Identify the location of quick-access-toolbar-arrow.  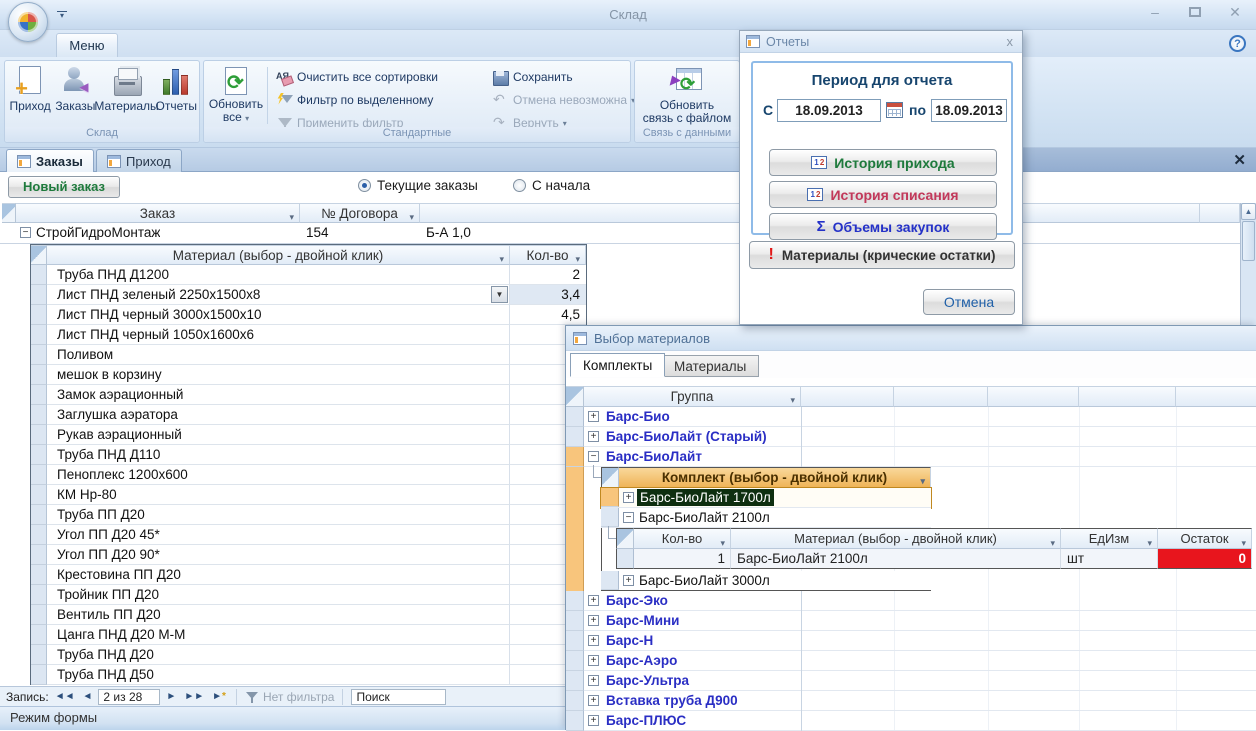
(62, 15).